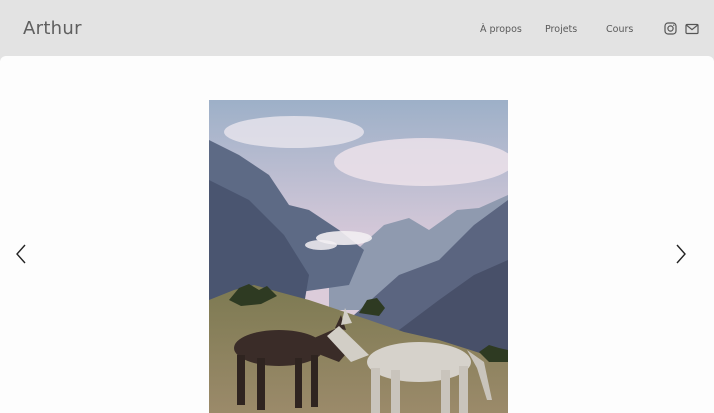 This screenshot has width=714, height=413. Describe the element at coordinates (692, 31) in the screenshot. I see `mail-icon` at that location.